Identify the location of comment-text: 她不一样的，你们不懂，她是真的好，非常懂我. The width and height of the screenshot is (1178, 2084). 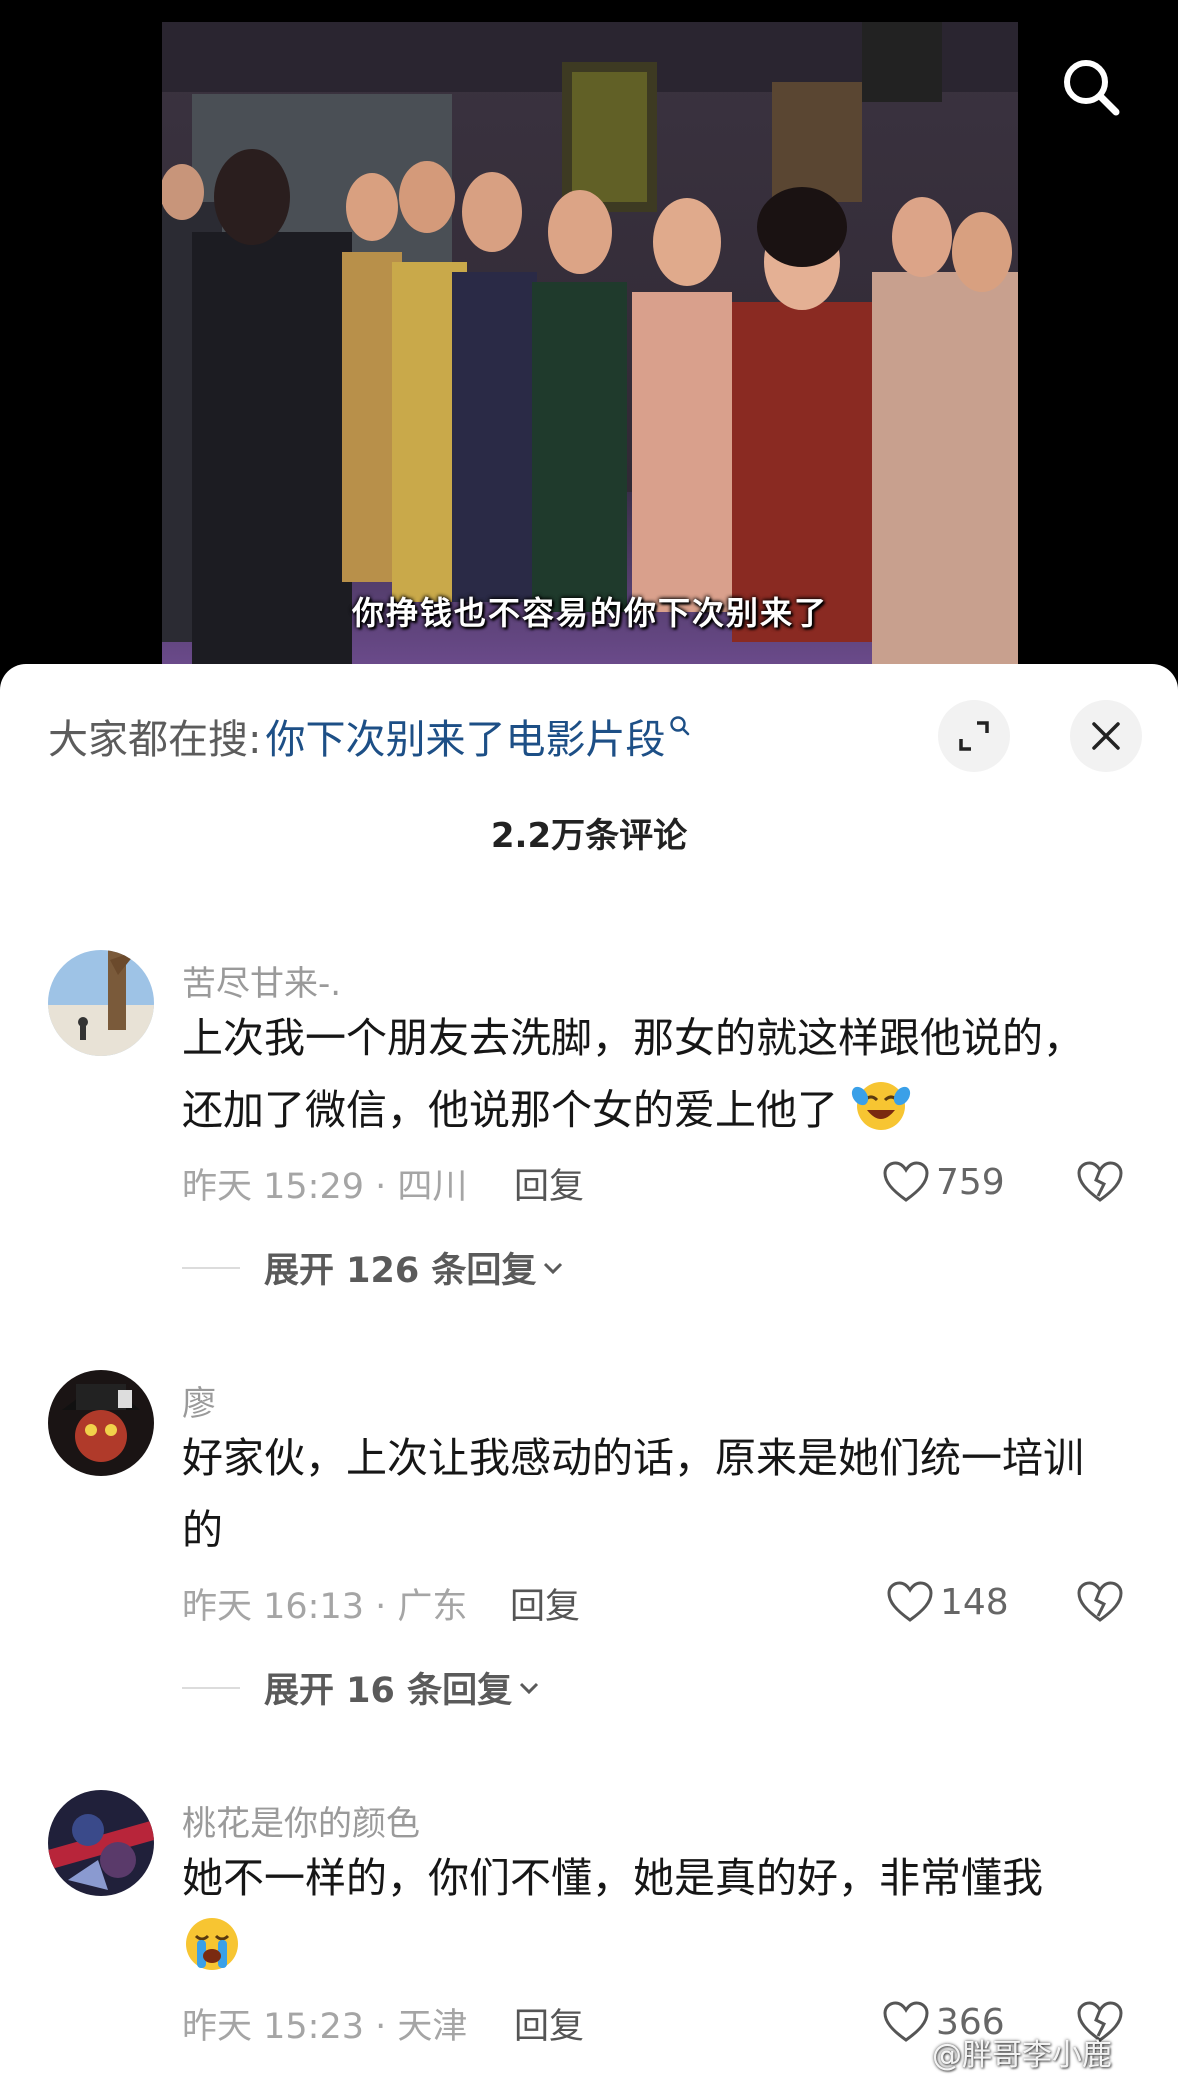
(647, 1914).